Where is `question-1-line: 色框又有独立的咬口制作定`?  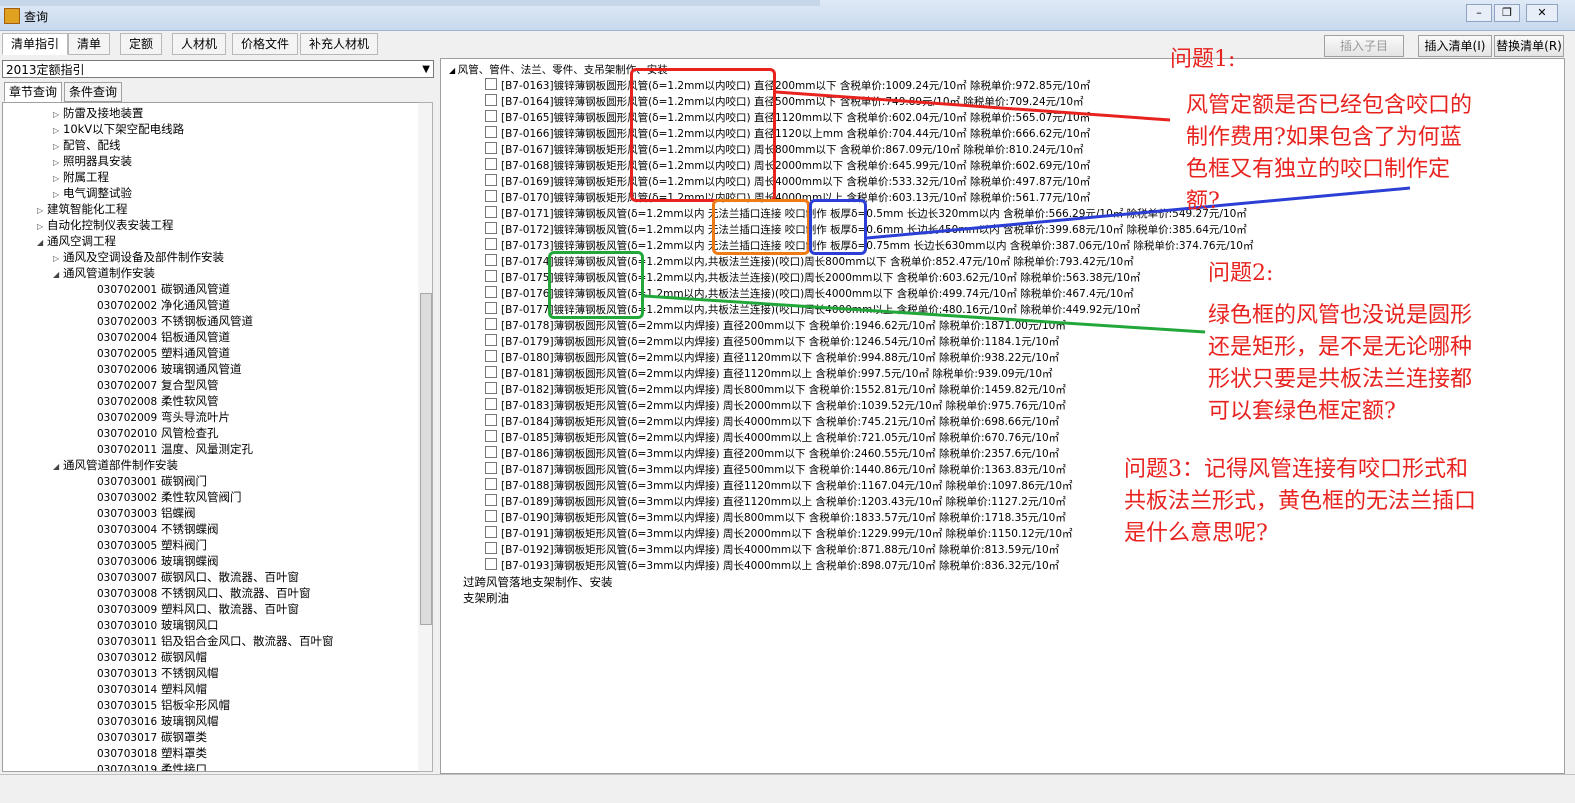
question-1-line: 色框又有独立的咬口制作定 is located at coordinates (1318, 169).